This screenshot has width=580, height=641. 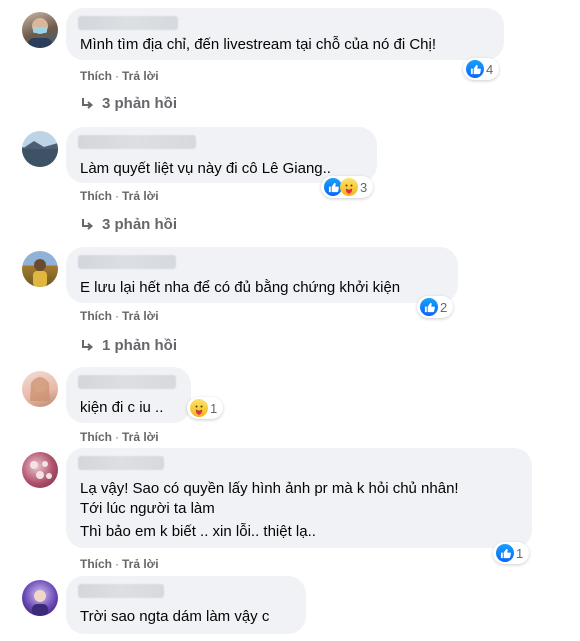 What do you see at coordinates (122, 407) in the screenshot?
I see `comment-text: kiện đi c iu ..` at bounding box center [122, 407].